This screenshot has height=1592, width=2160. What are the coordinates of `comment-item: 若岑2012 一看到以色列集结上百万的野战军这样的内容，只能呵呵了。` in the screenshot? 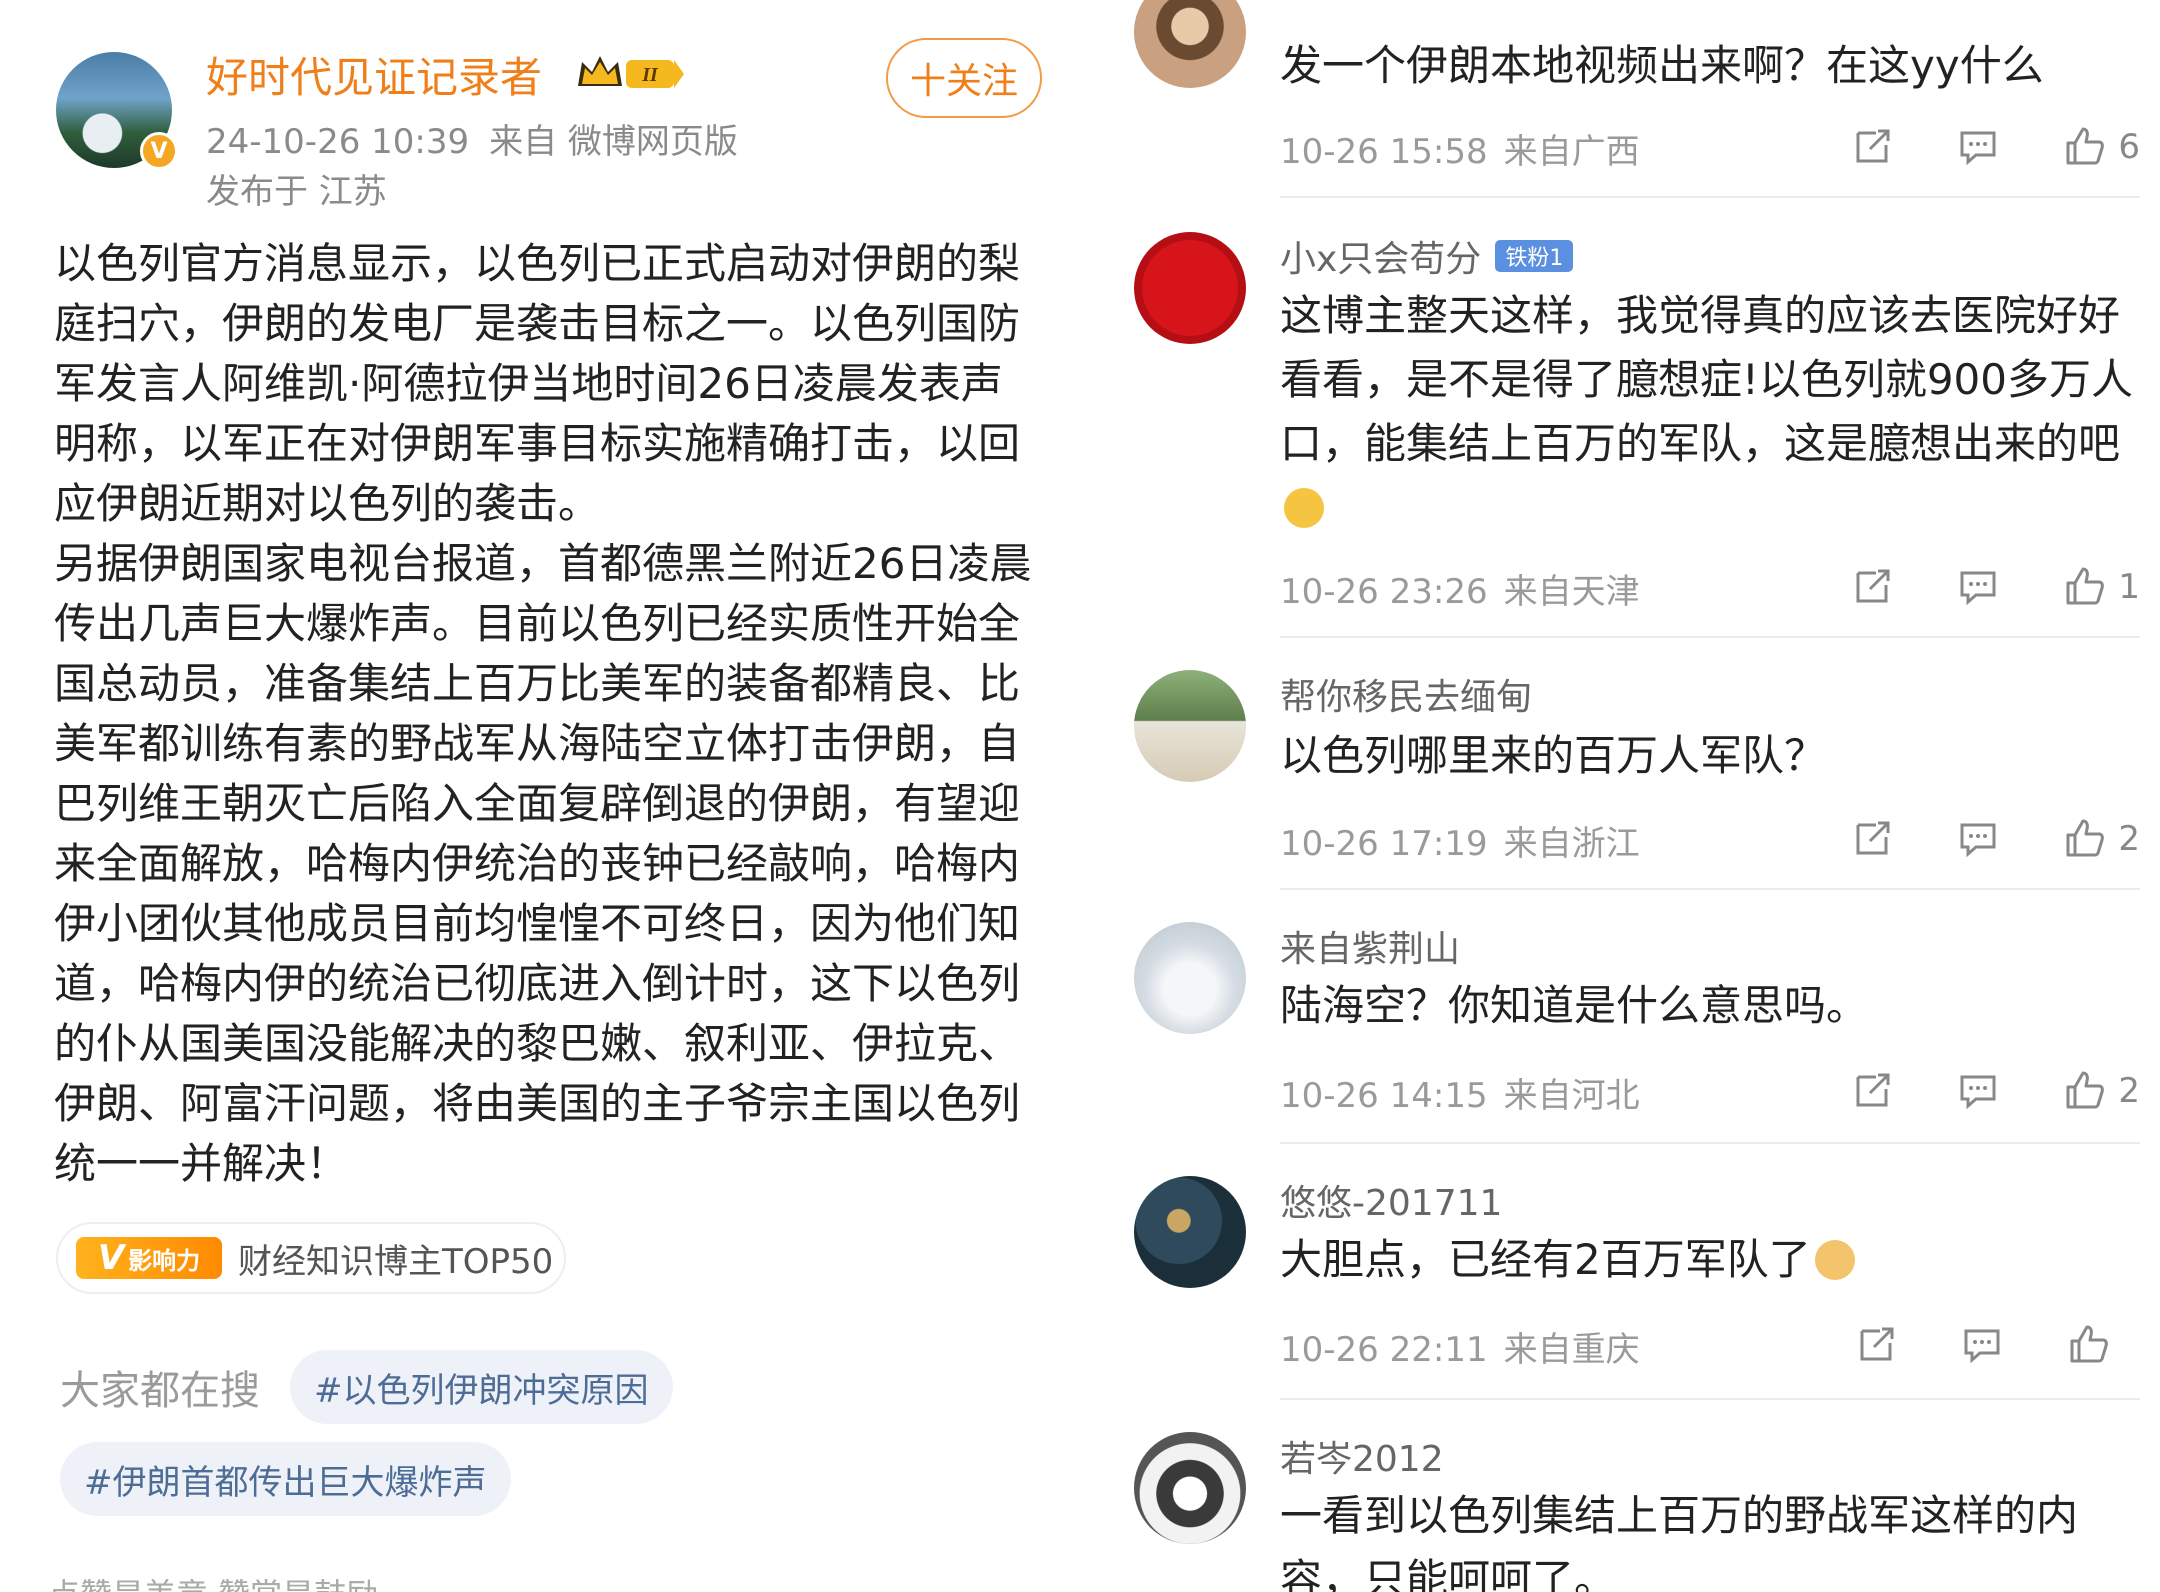 It's located at (1634, 1497).